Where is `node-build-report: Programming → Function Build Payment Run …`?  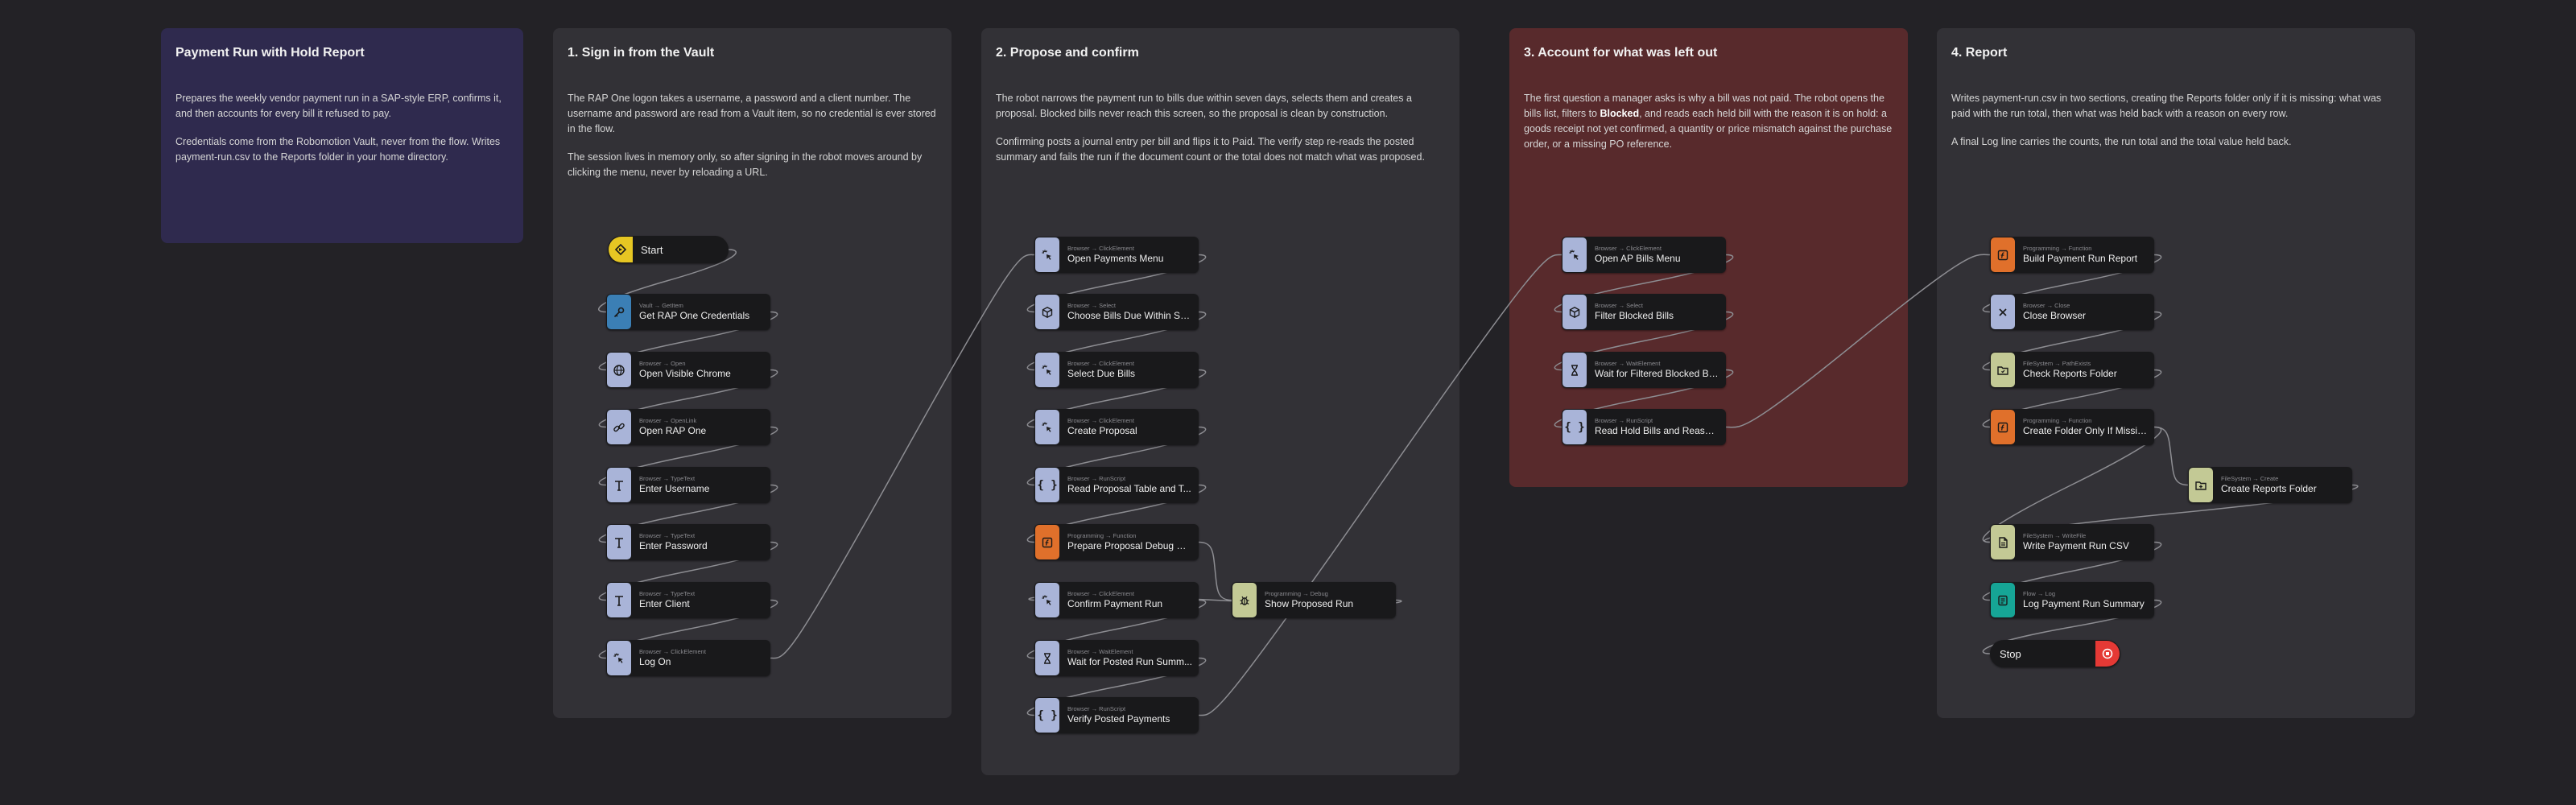 node-build-report: Programming → Function Build Payment Run … is located at coordinates (2072, 255).